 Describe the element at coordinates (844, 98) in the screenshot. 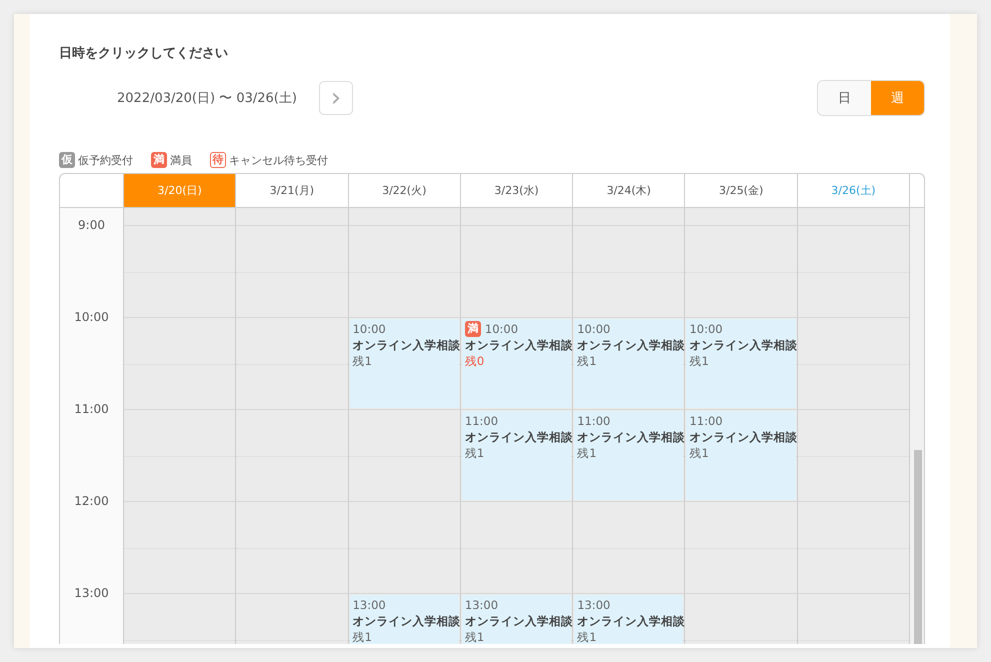

I see `view-tab: 日` at that location.